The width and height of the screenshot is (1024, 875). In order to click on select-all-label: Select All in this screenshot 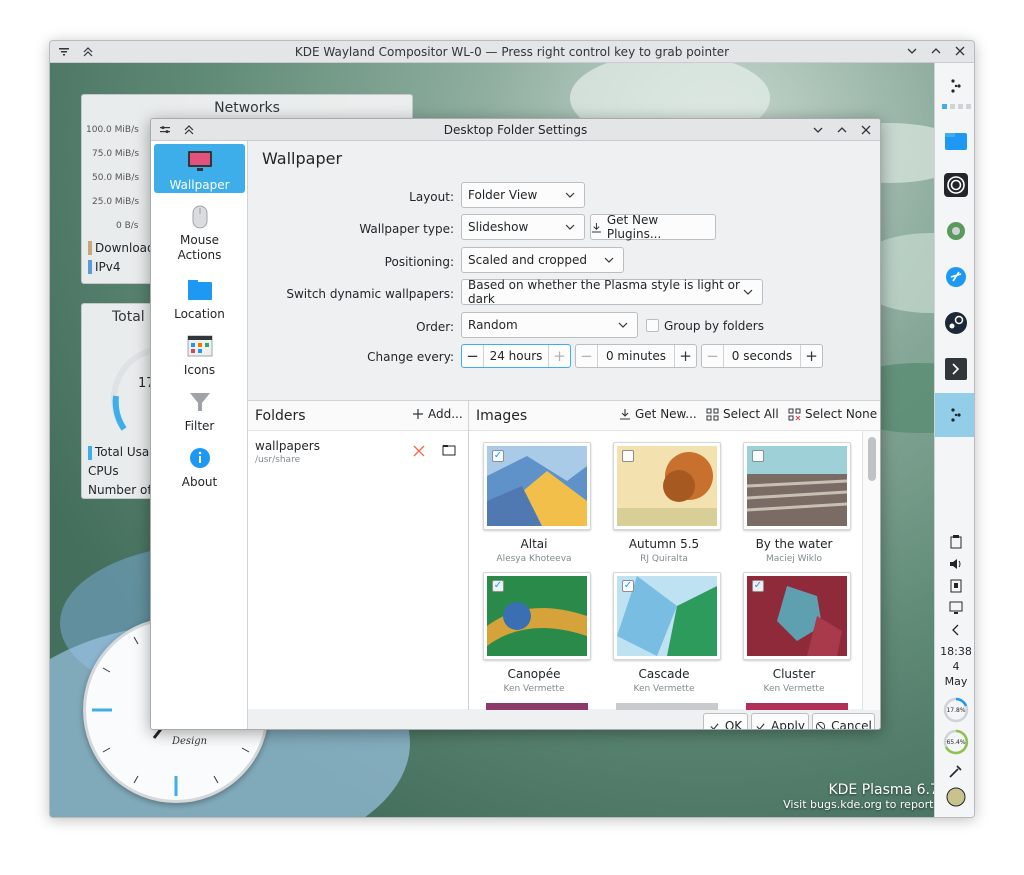, I will do `click(751, 414)`.